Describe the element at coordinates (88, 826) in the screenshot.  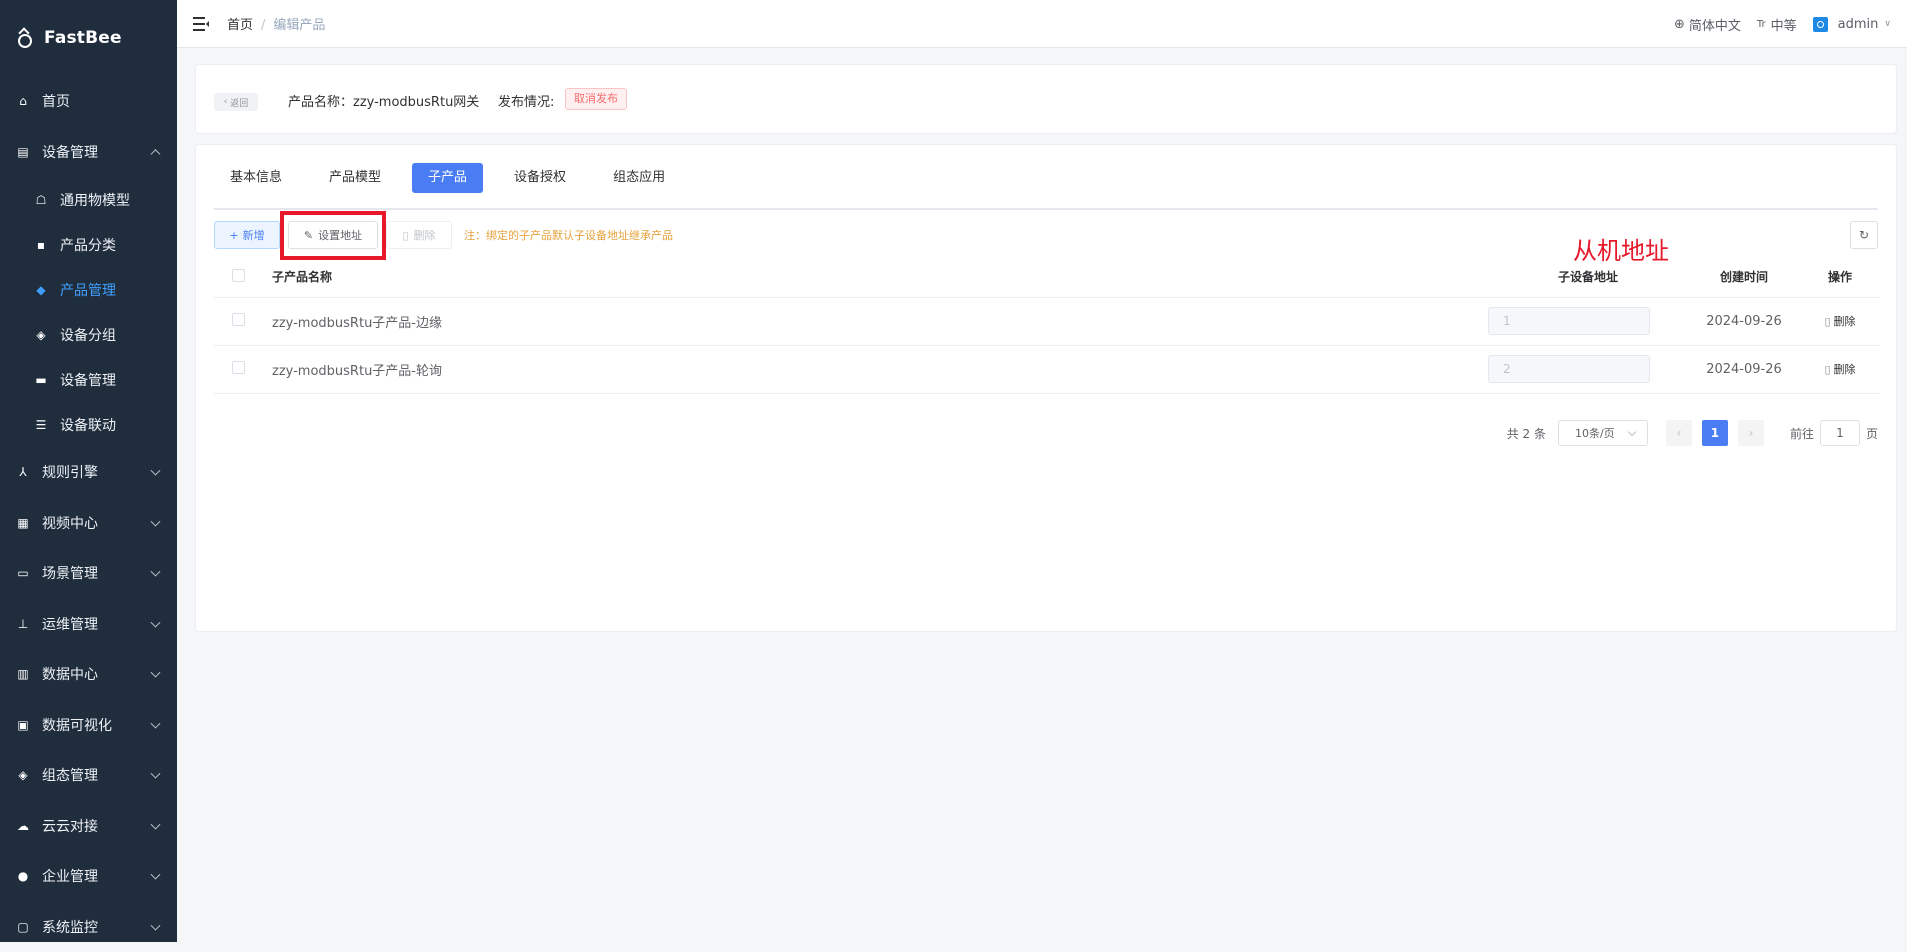
I see `sidebar-item-cloud-docking: ☁云云对接` at that location.